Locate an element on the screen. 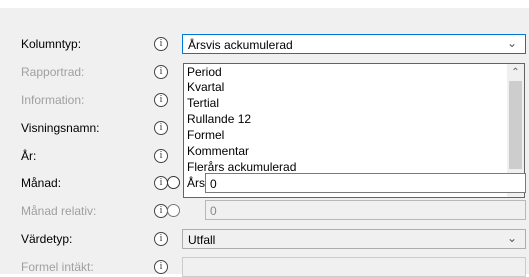 The height and width of the screenshot is (277, 529). manad-value: 0 is located at coordinates (213, 184).